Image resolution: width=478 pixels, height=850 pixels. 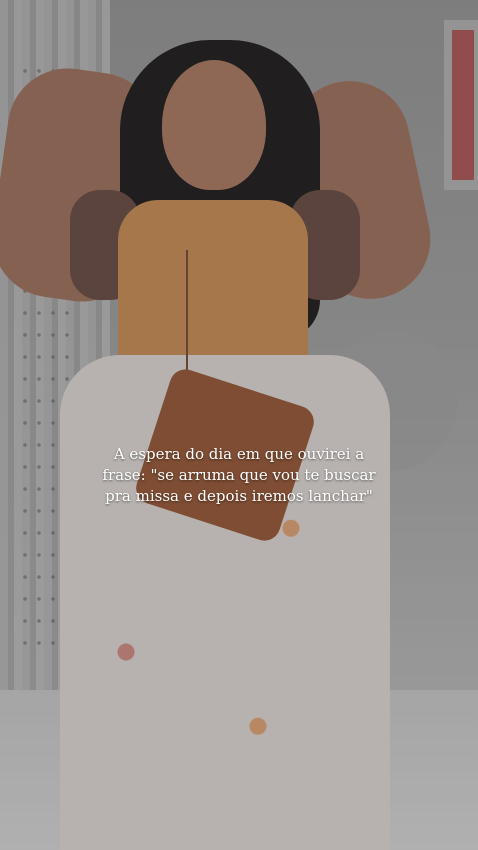 I want to click on caption-line-3: pra missa e depois iremos lanchar", so click(x=239, y=496).